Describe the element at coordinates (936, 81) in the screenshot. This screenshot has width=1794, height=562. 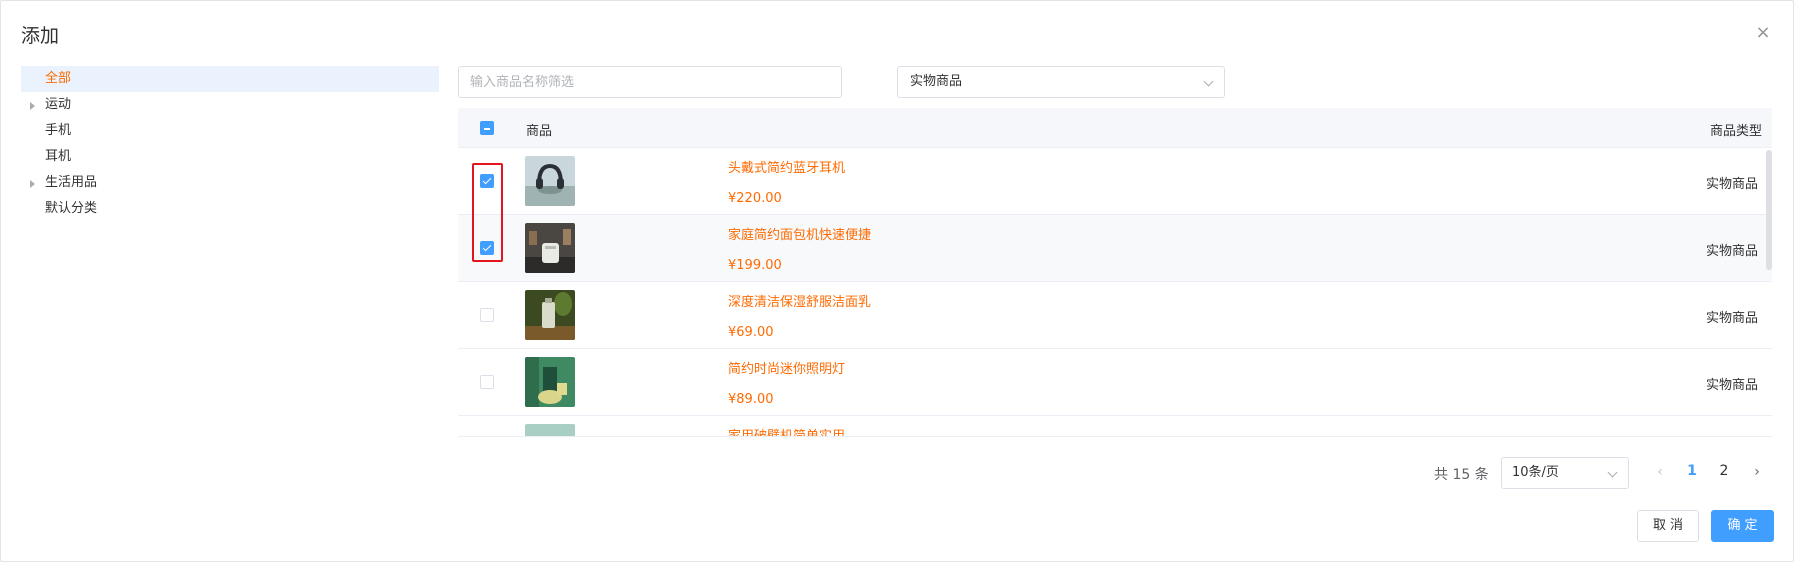
I see `product-type-select-value: 实物商品` at that location.